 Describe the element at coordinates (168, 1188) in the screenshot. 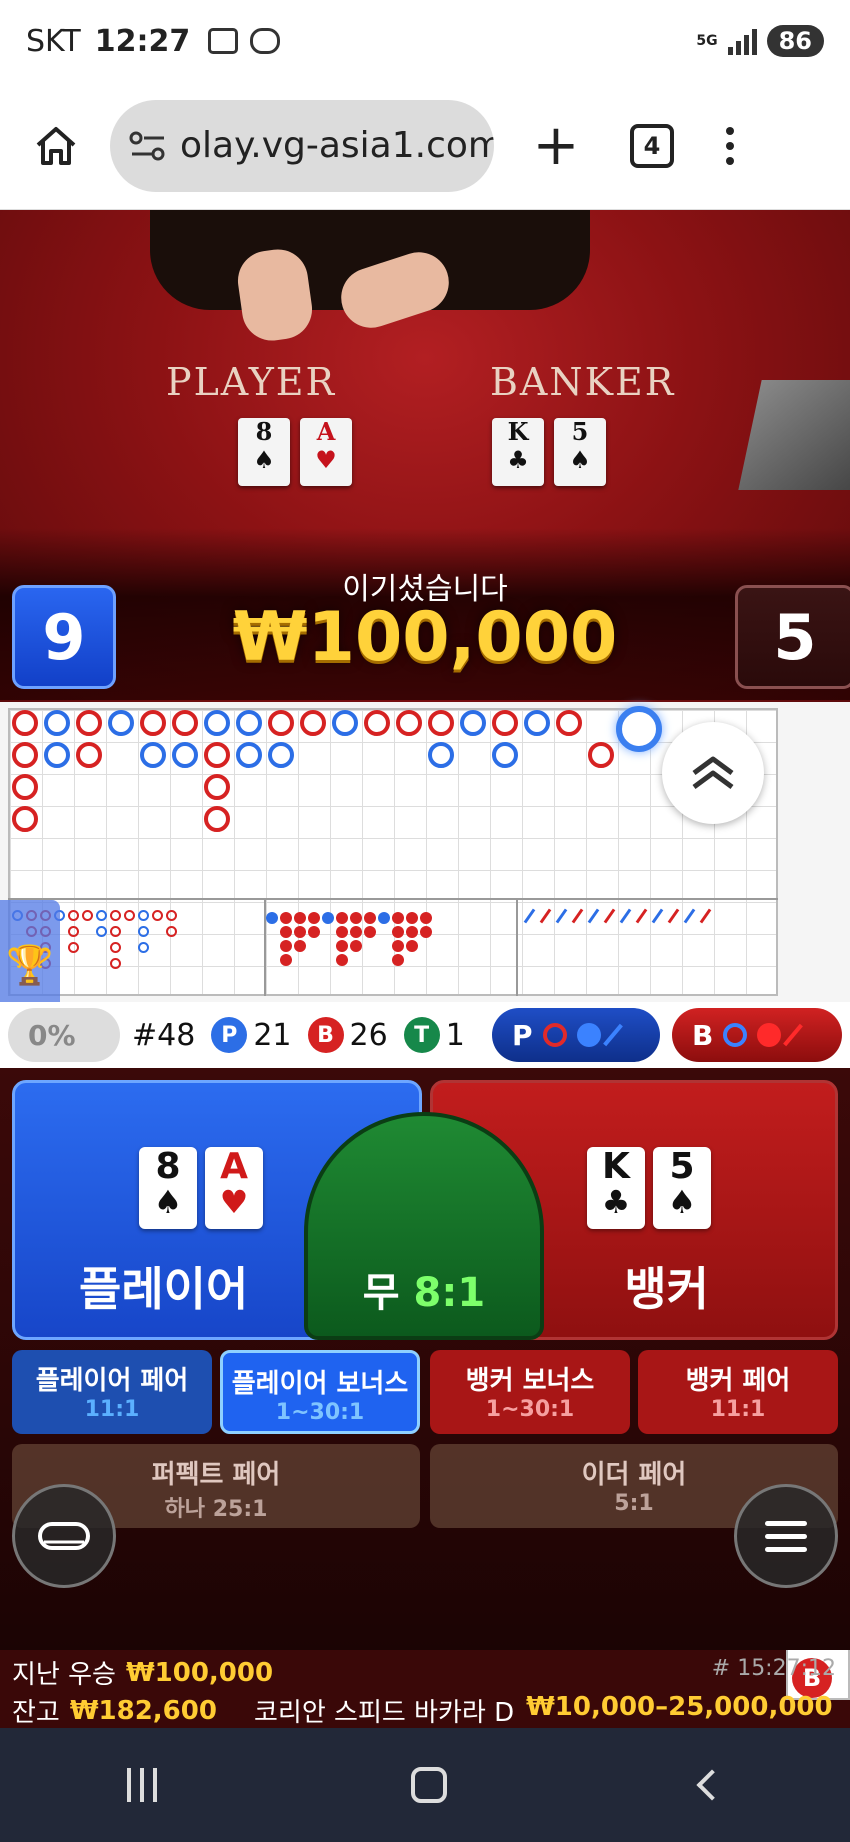

I see `player-card-1: 8 ♠` at that location.